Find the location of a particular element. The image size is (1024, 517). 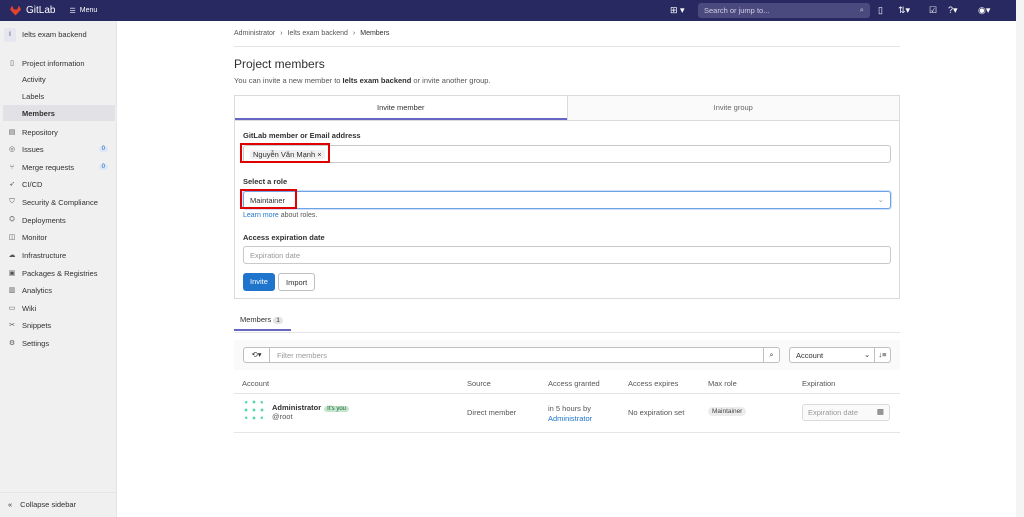

hamburger-icon: ☰ is located at coordinates (72, 11).